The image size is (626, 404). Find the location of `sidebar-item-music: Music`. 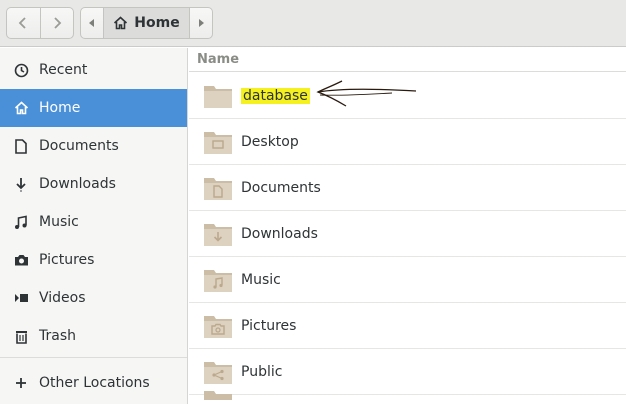

sidebar-item-music: Music is located at coordinates (93, 222).